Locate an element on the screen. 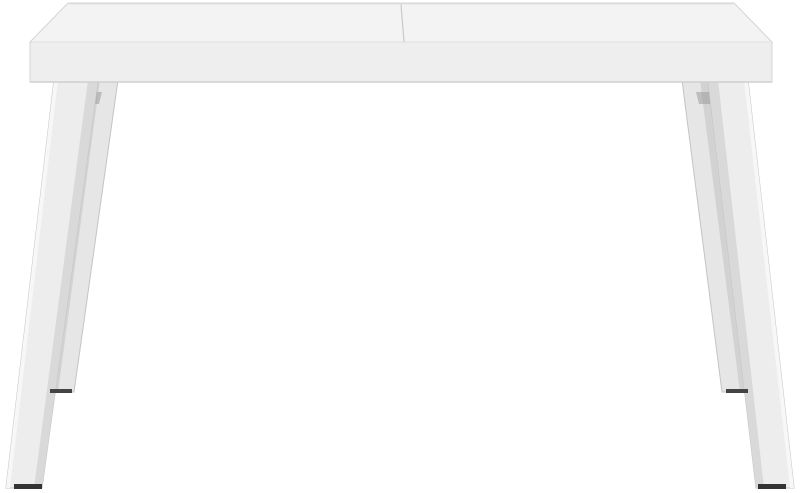 This screenshot has width=800, height=493. back-left-foot is located at coordinates (61, 391).